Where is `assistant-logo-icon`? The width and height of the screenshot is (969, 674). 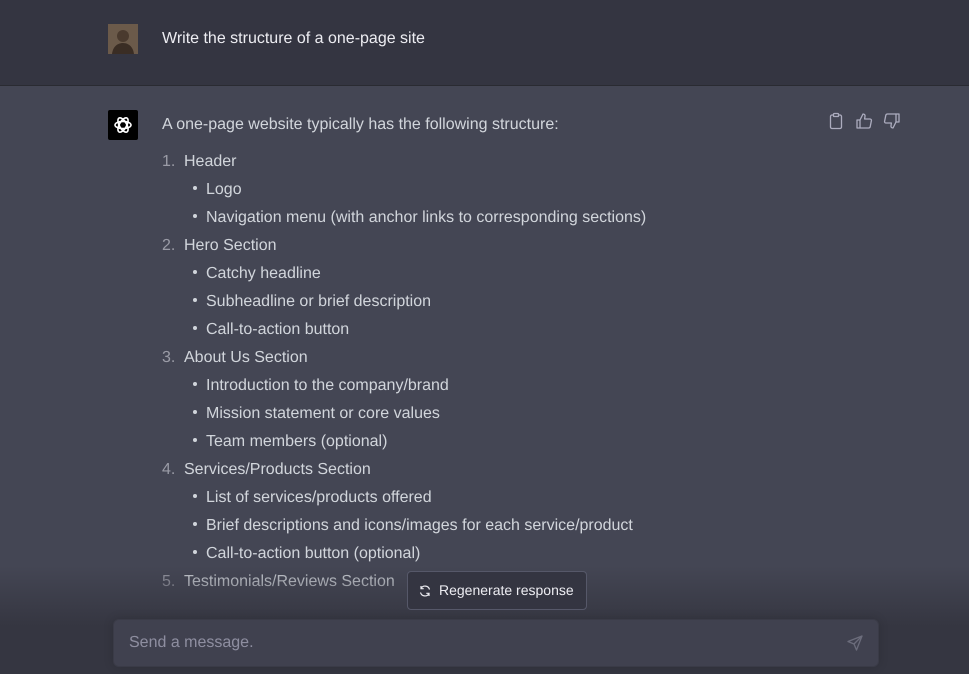 assistant-logo-icon is located at coordinates (123, 125).